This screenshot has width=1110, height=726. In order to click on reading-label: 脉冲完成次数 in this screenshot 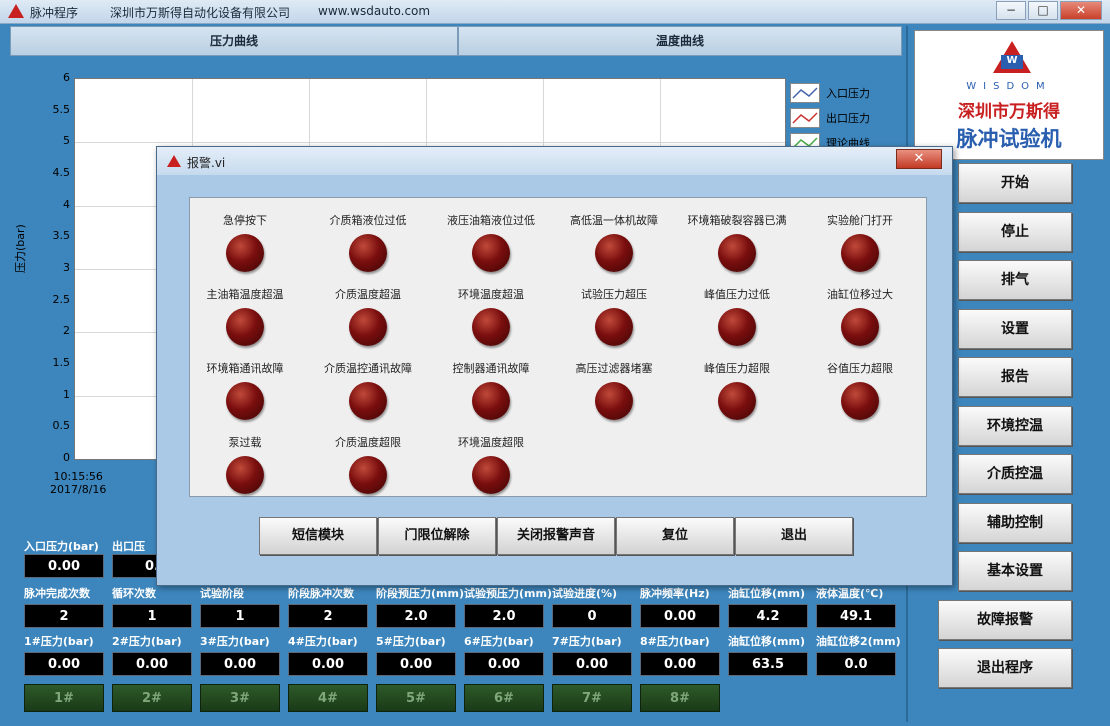, I will do `click(57, 593)`.